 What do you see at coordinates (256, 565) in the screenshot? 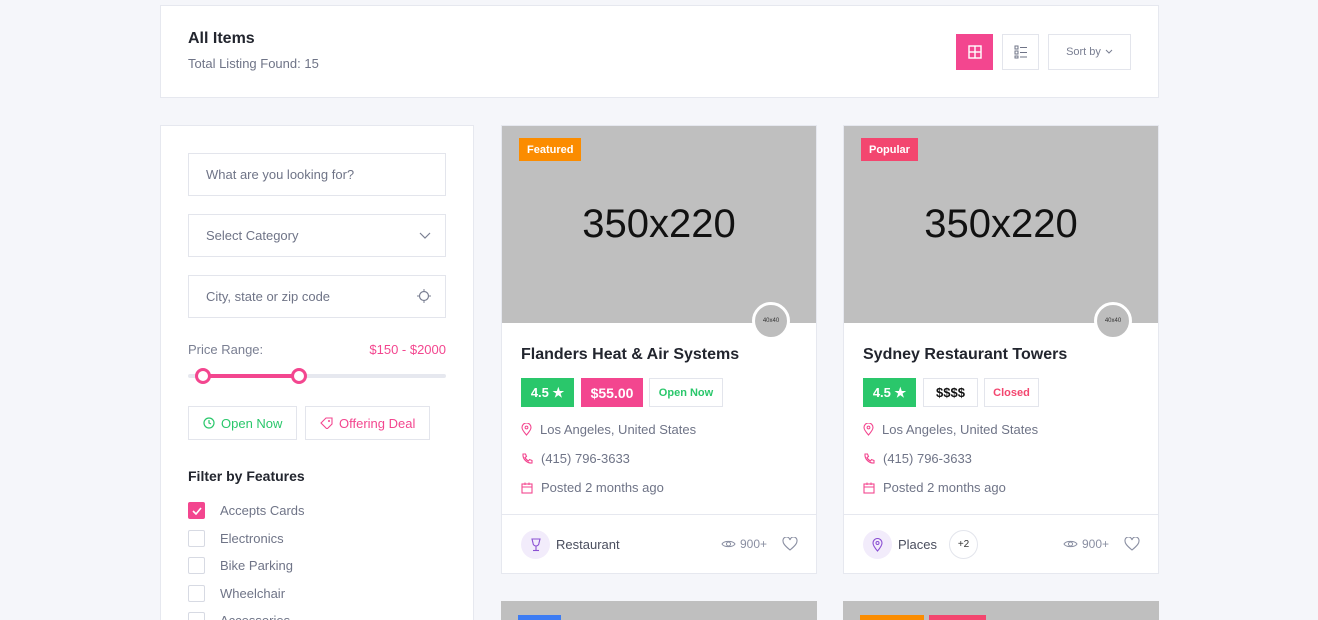
I see `feature-label: Bike Parking` at bounding box center [256, 565].